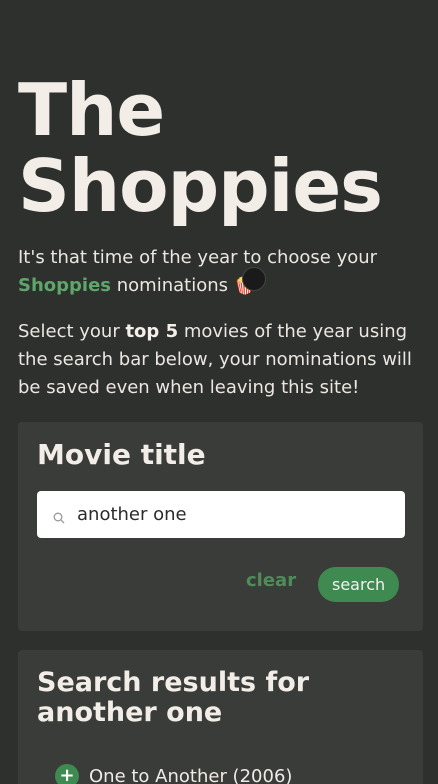 Image resolution: width=438 pixels, height=784 pixels. I want to click on search-button: search, so click(359, 584).